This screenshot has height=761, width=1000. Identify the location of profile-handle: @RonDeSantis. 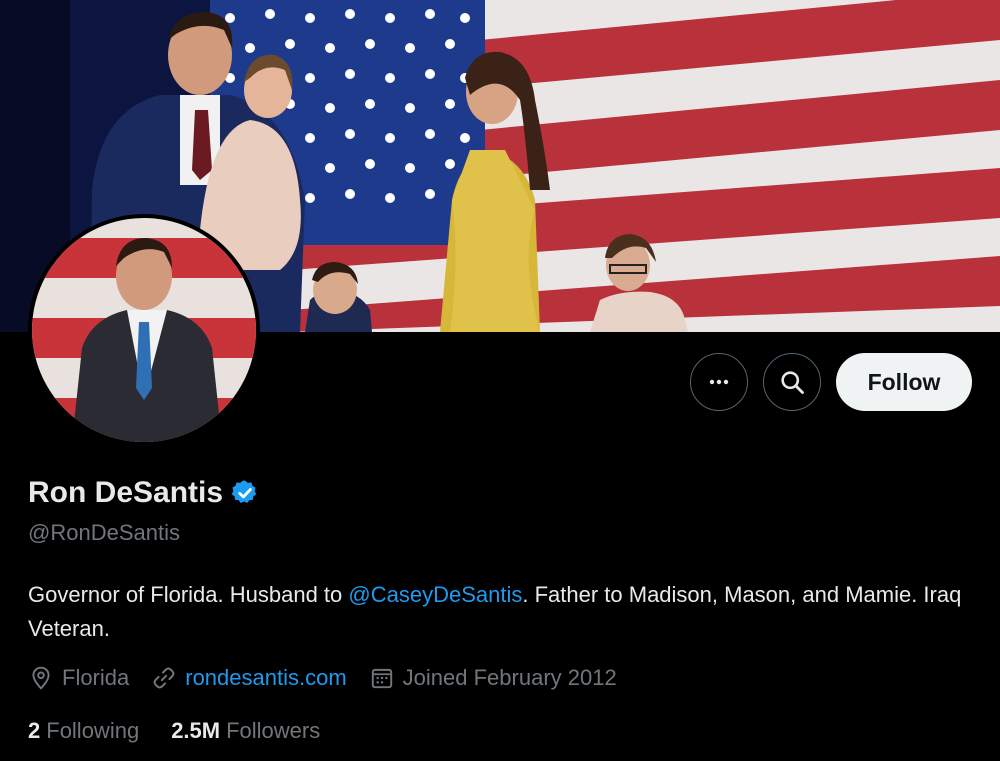
(104, 532).